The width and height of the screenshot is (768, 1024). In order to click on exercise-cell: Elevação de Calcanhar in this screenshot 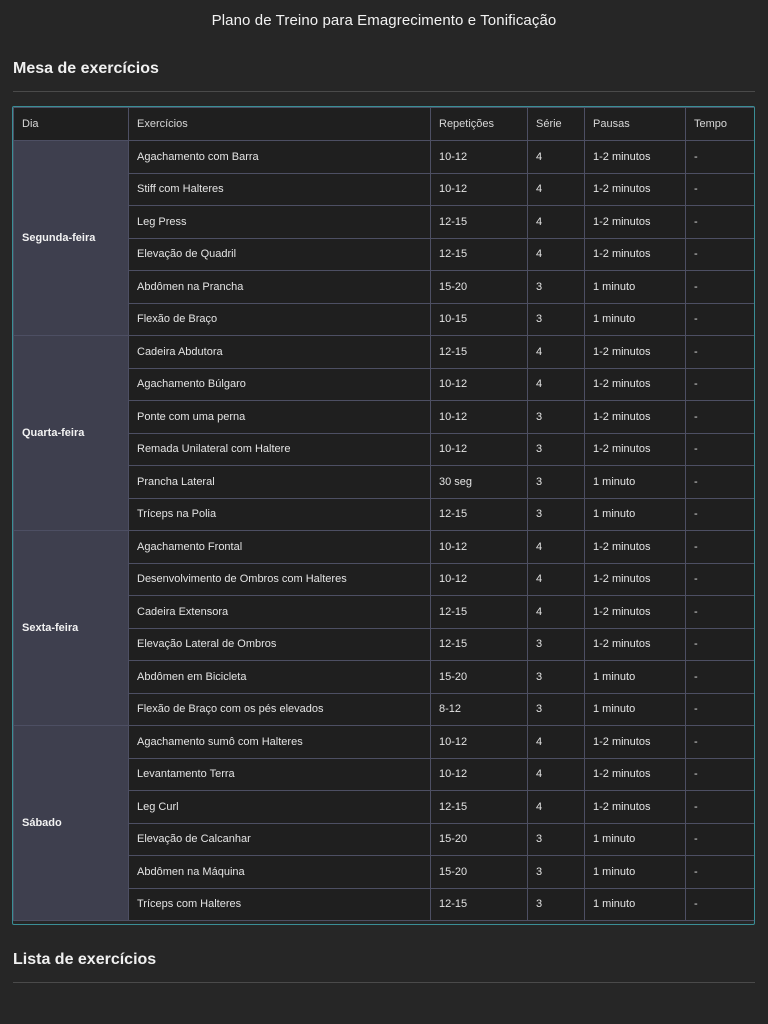, I will do `click(279, 839)`.